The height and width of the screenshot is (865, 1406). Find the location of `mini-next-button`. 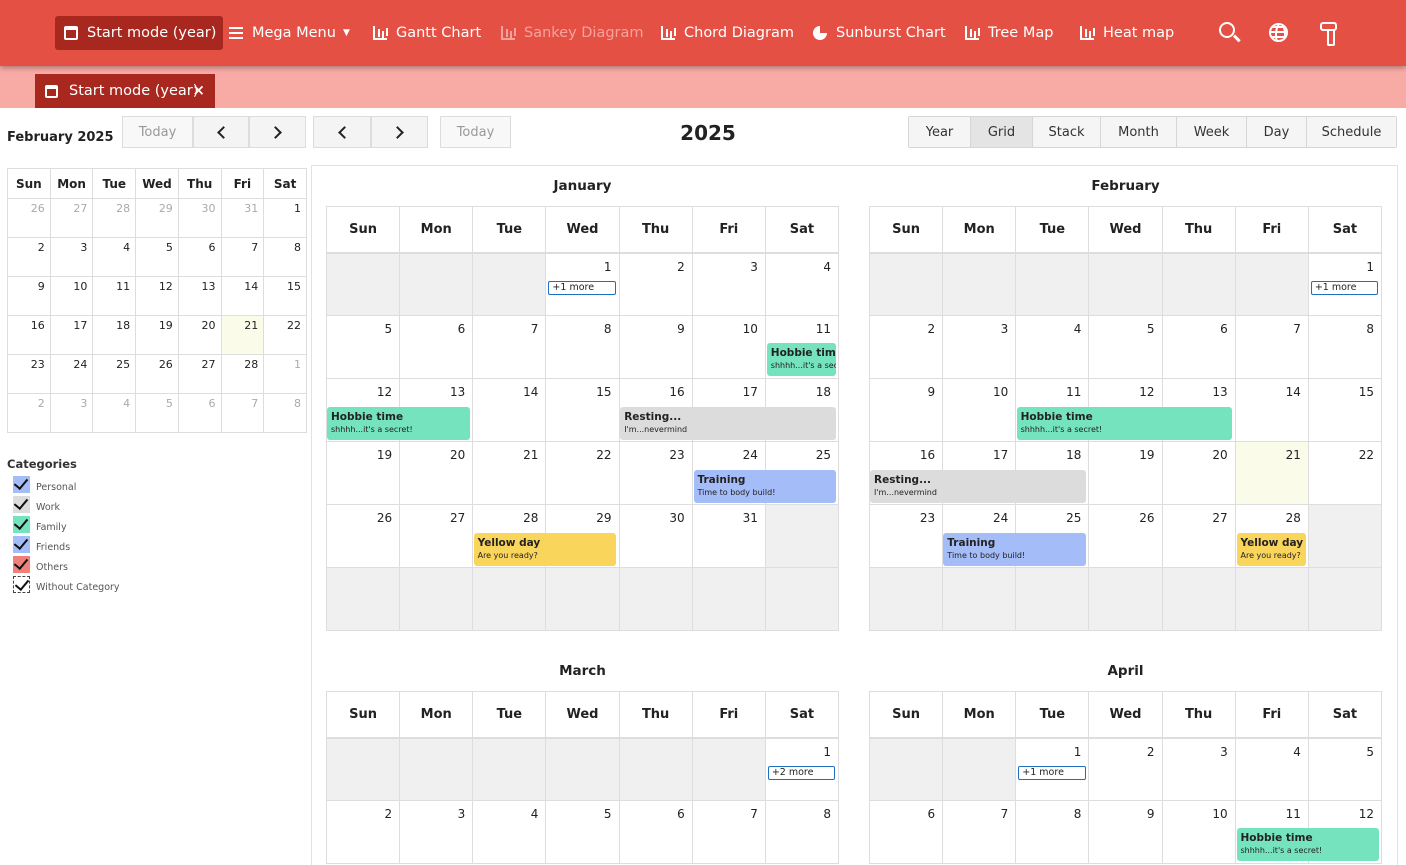

mini-next-button is located at coordinates (277, 132).